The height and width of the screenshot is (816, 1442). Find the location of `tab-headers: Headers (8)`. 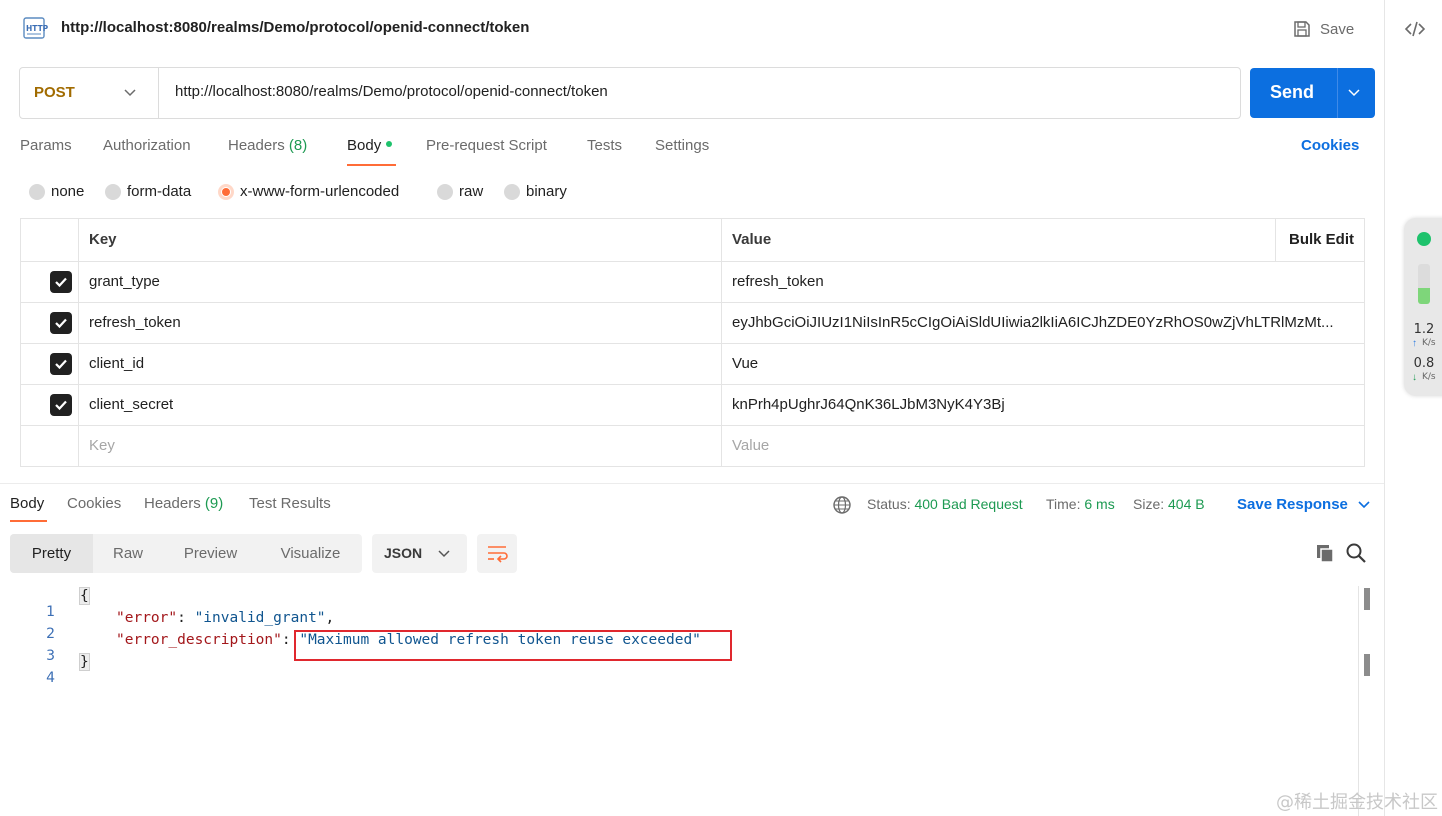

tab-headers: Headers (8) is located at coordinates (267, 145).